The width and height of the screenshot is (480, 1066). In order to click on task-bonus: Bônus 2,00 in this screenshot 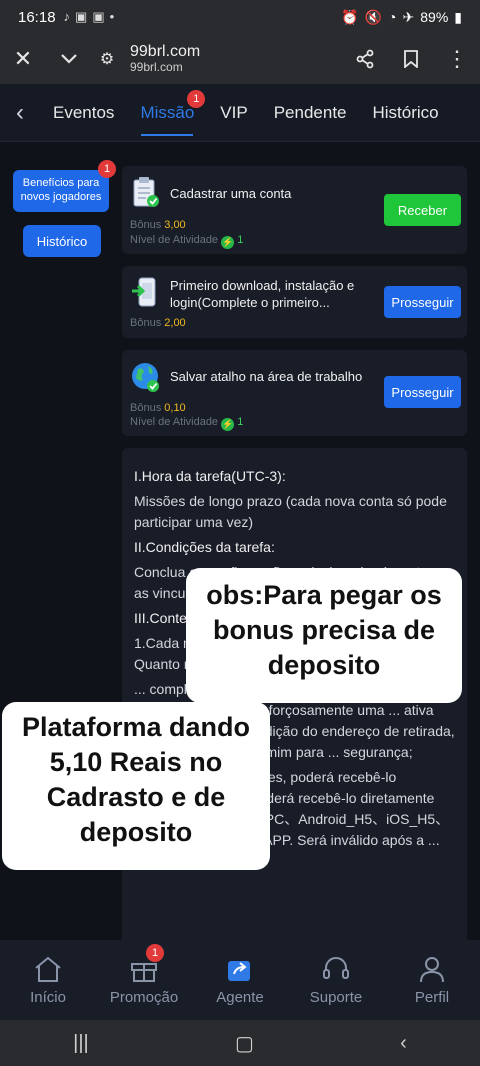, I will do `click(158, 323)`.